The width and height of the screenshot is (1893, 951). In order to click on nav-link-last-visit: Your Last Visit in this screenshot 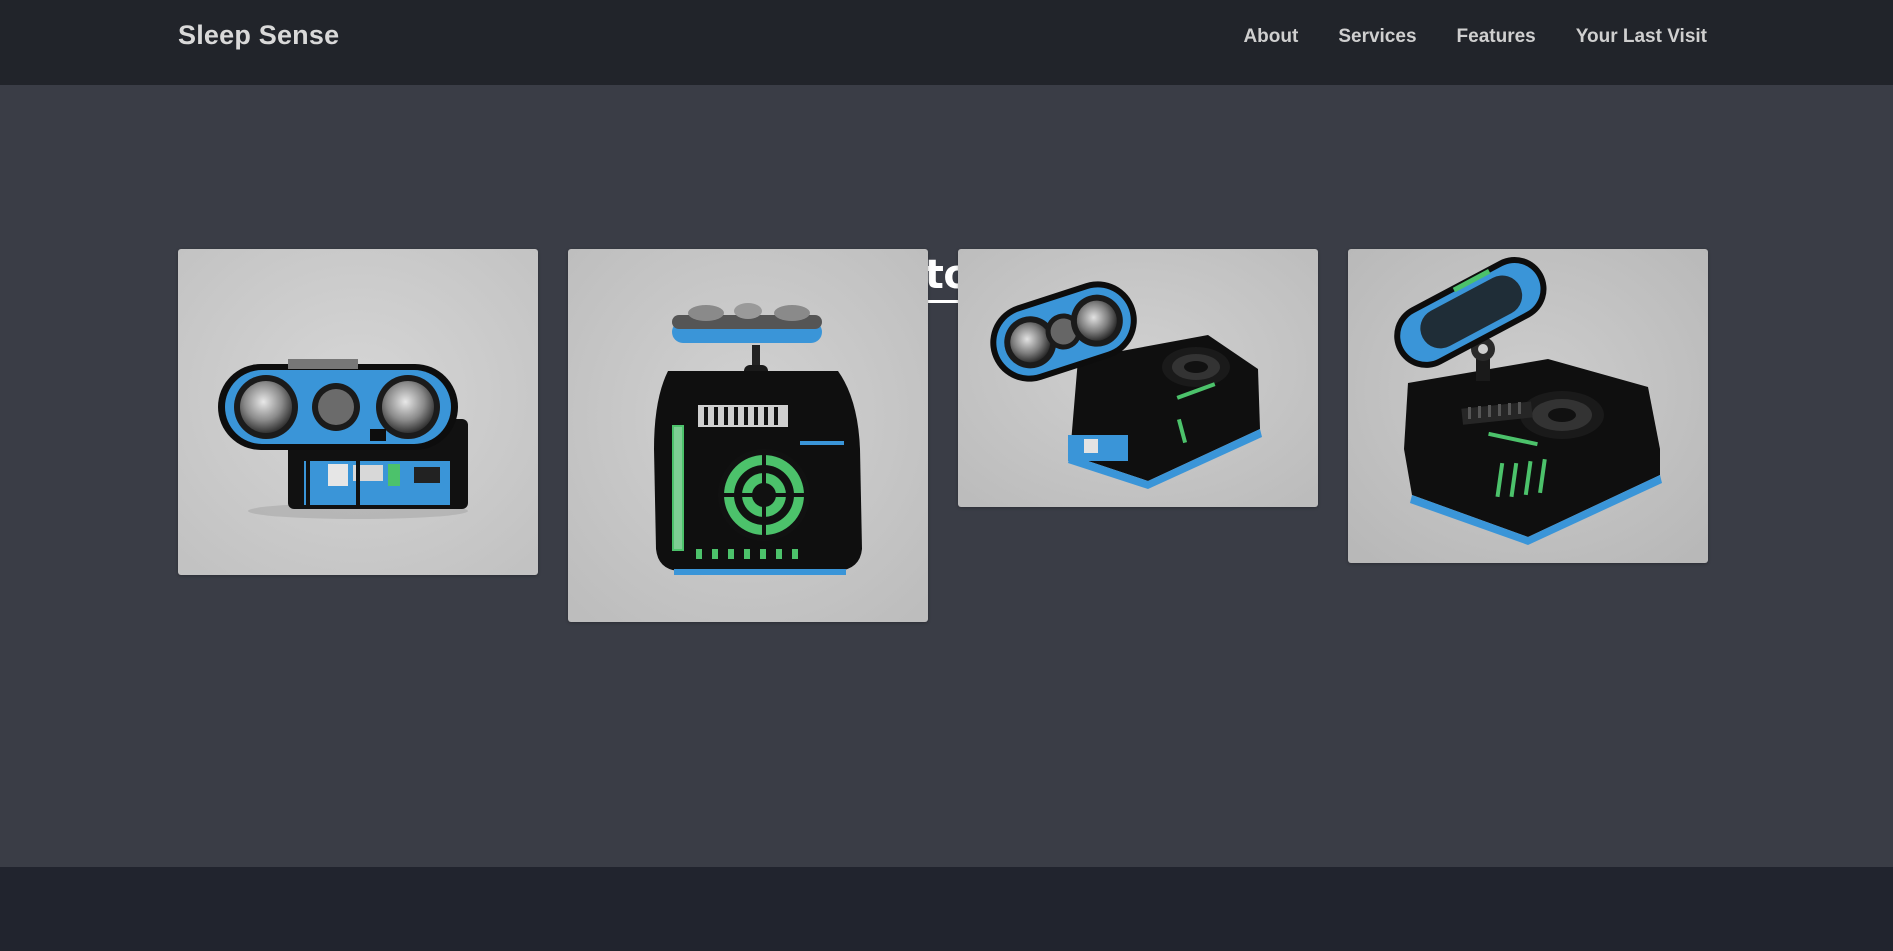, I will do `click(1641, 37)`.